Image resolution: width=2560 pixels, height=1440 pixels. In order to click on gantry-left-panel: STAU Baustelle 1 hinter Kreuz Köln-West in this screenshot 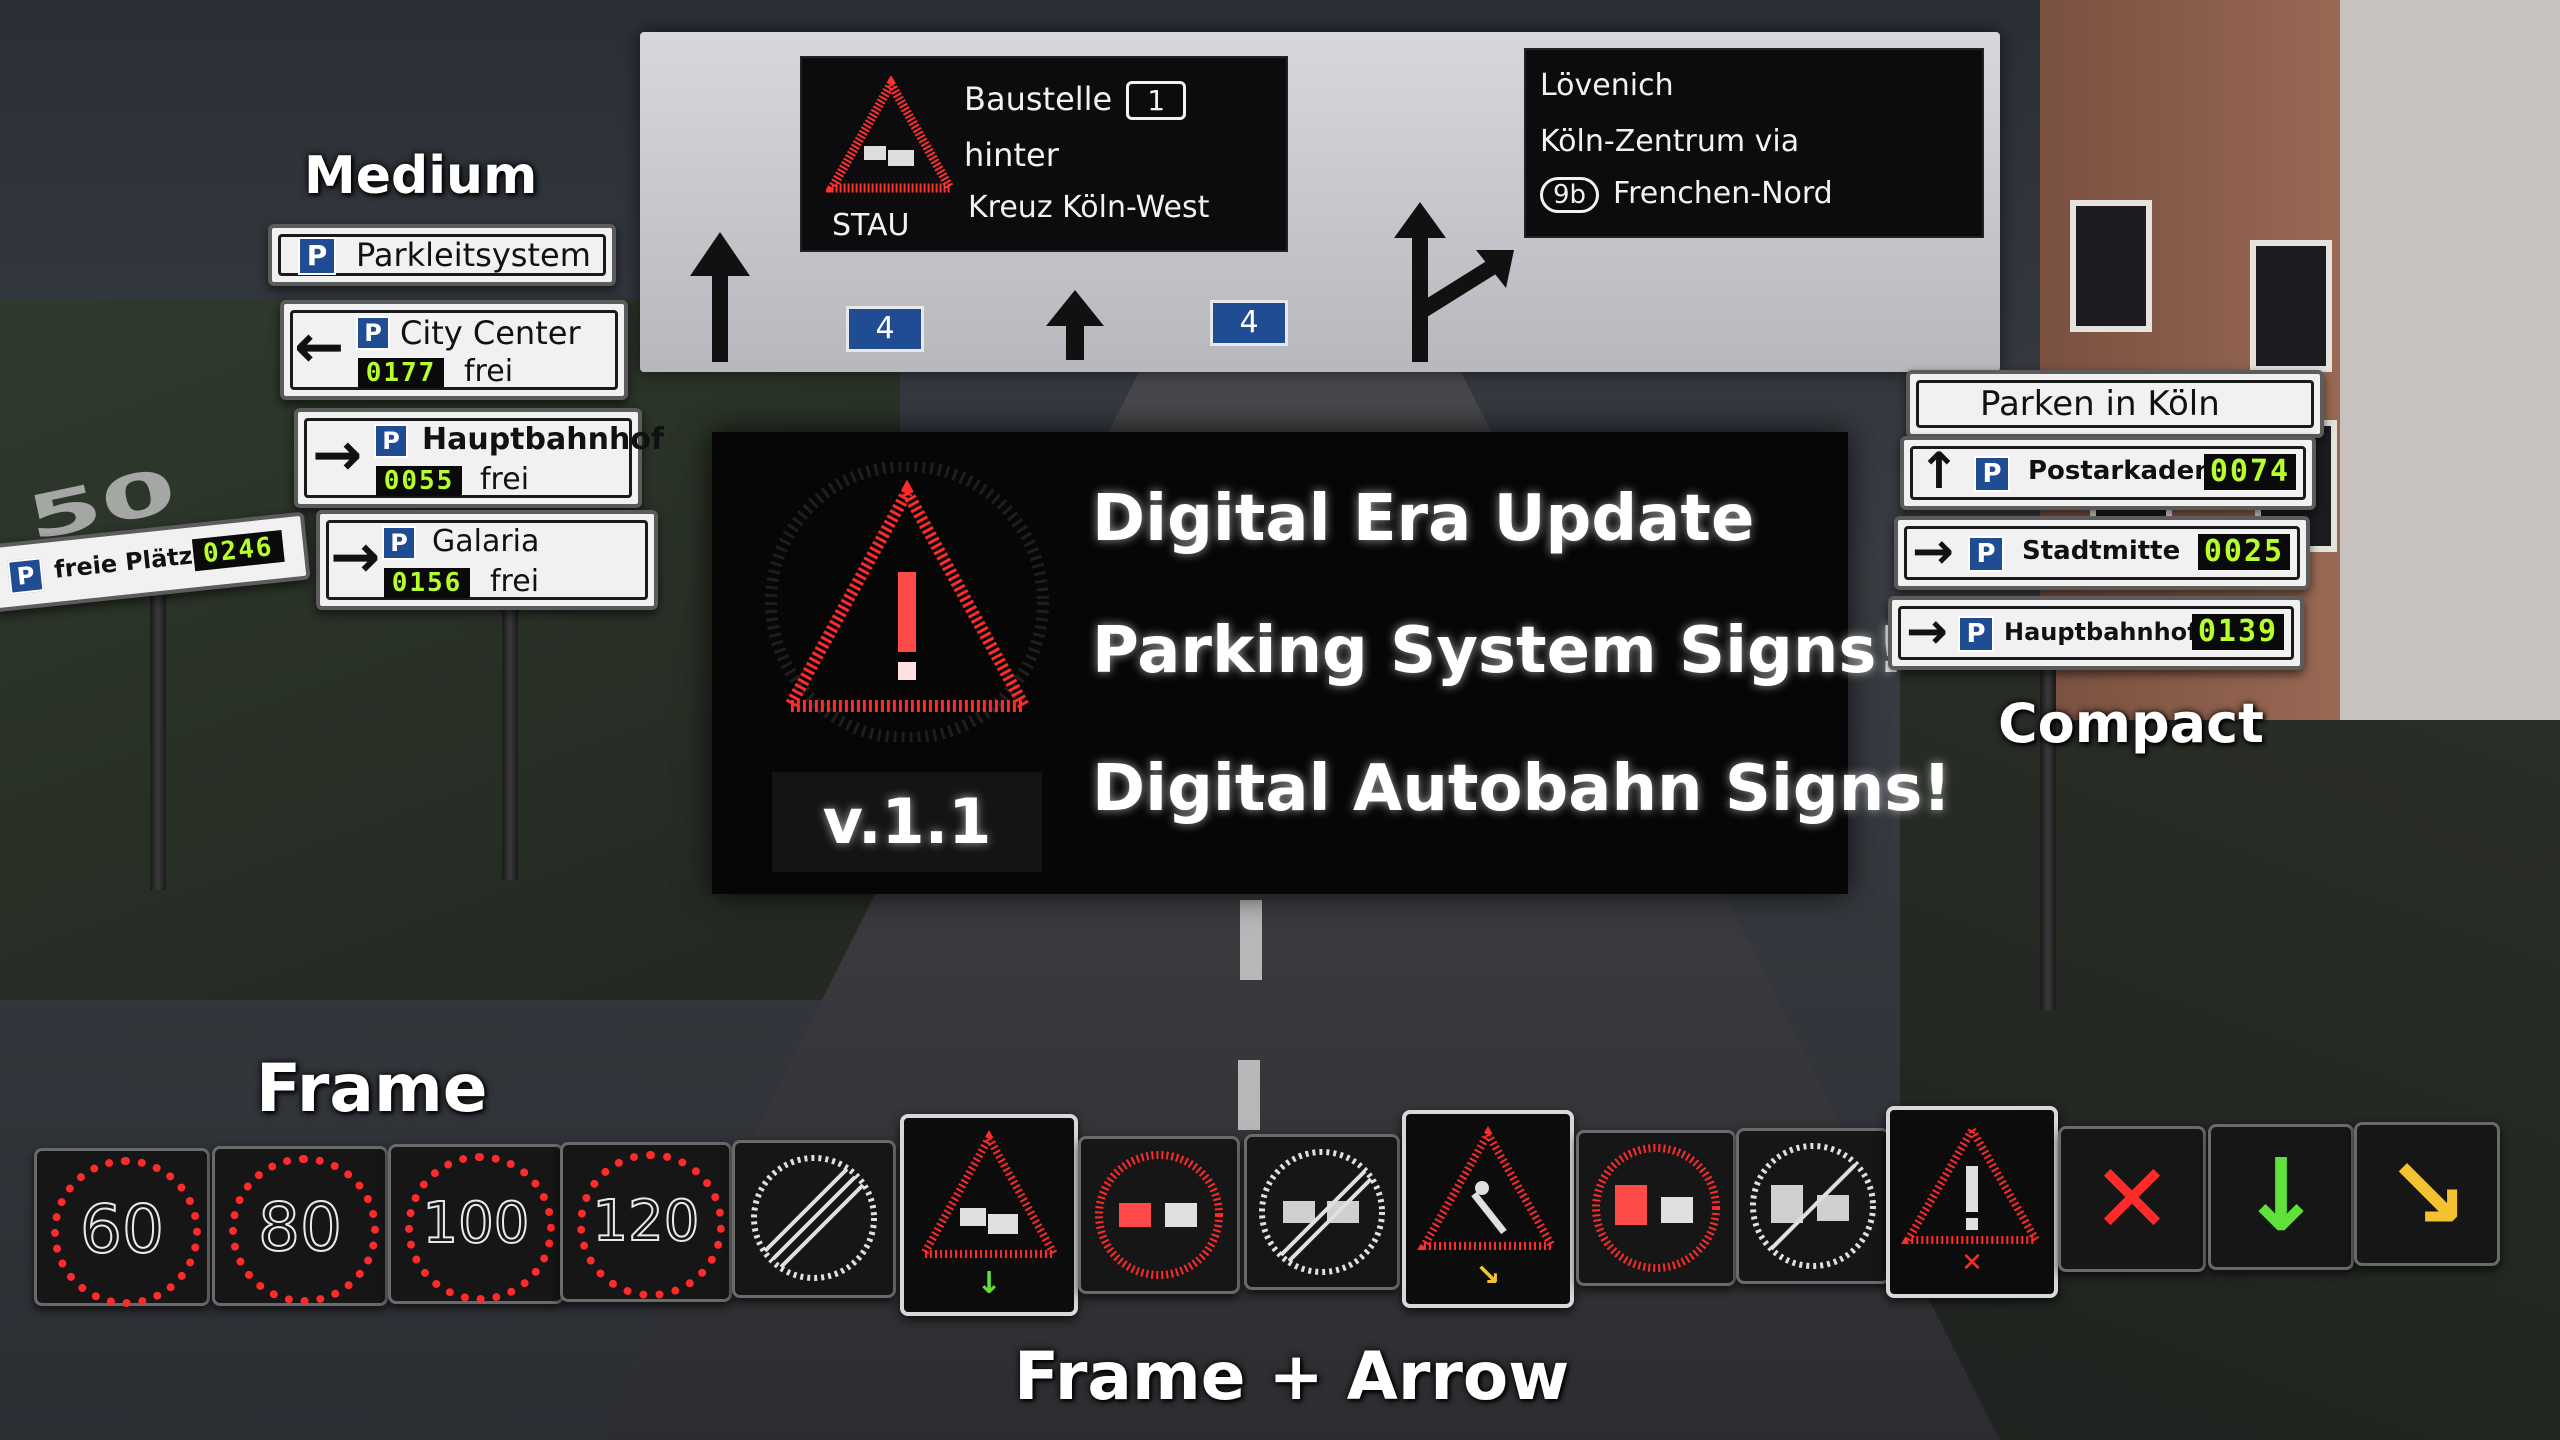, I will do `click(1044, 154)`.